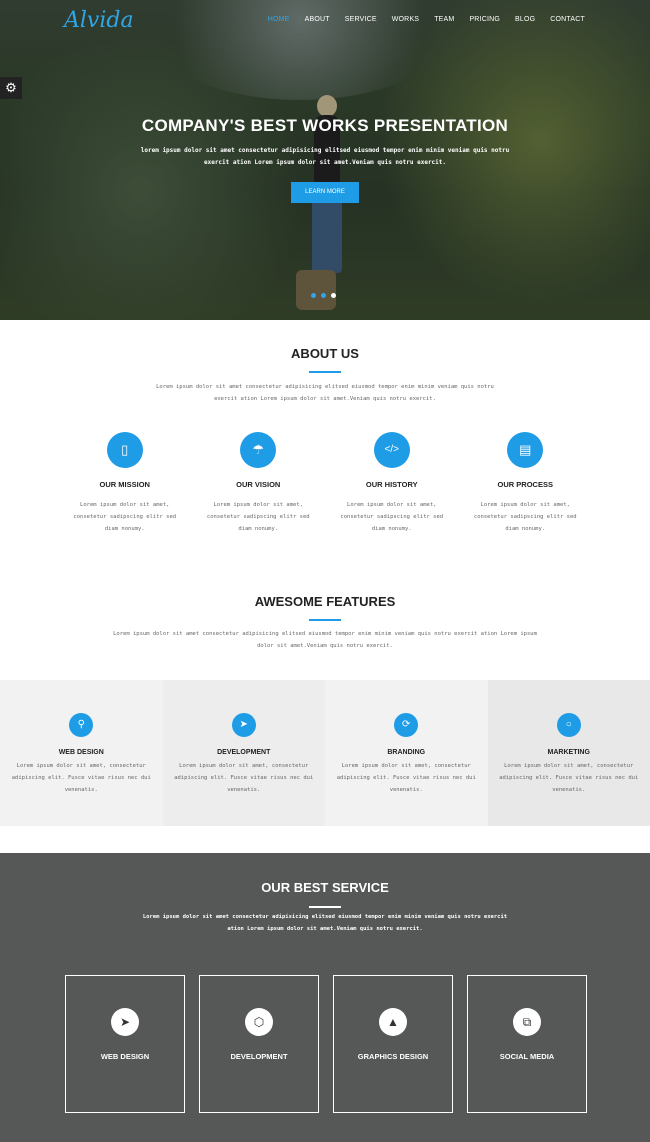 Image resolution: width=650 pixels, height=1142 pixels. Describe the element at coordinates (406, 725) in the screenshot. I see `refresh-icon: ⟳` at that location.